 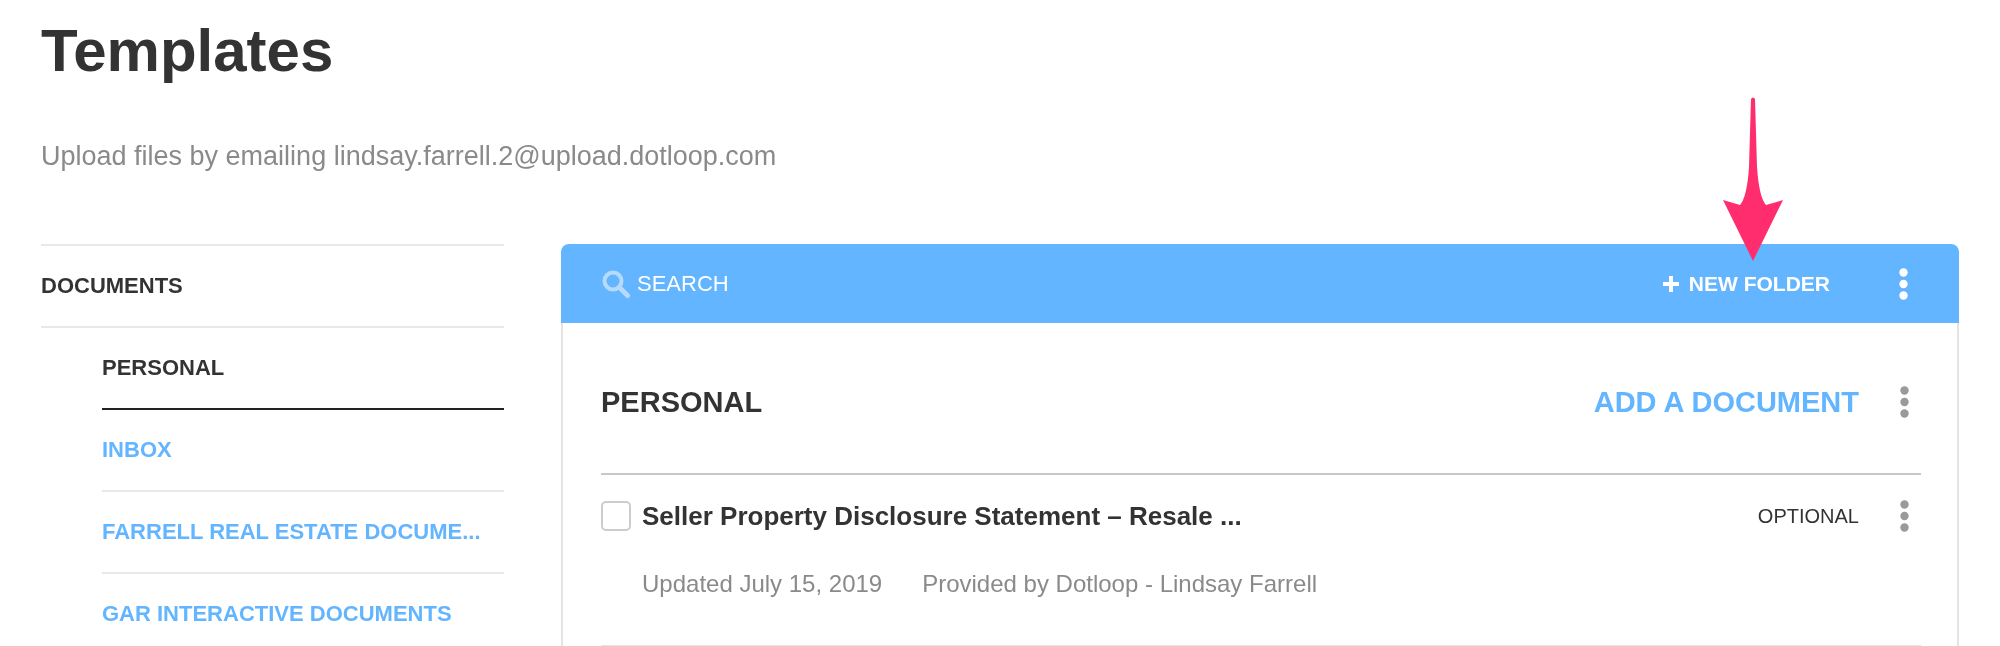 I want to click on plus-icon, so click(x=1670, y=283).